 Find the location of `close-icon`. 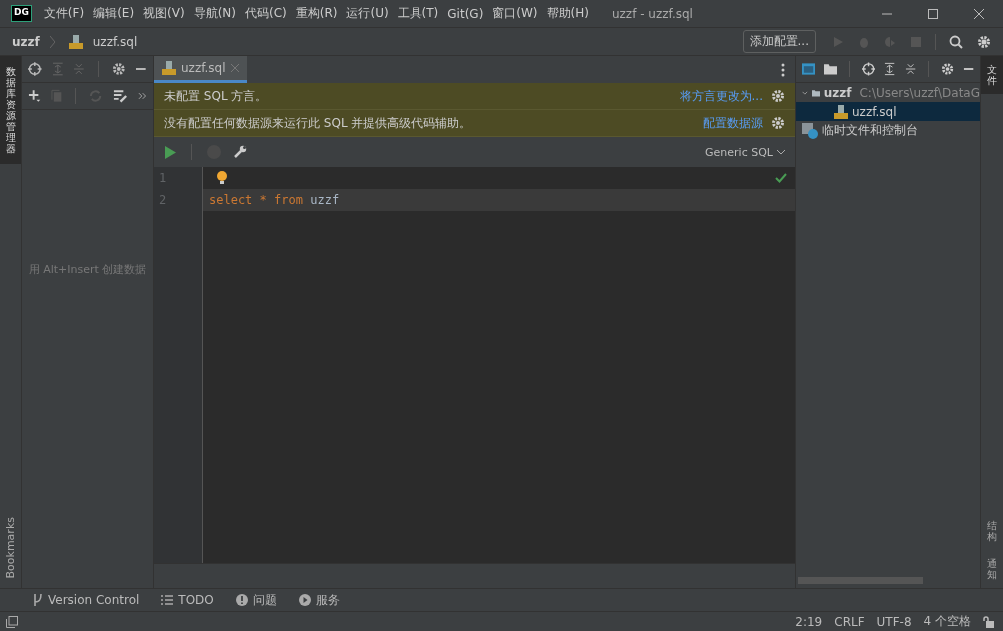

close-icon is located at coordinates (979, 13).